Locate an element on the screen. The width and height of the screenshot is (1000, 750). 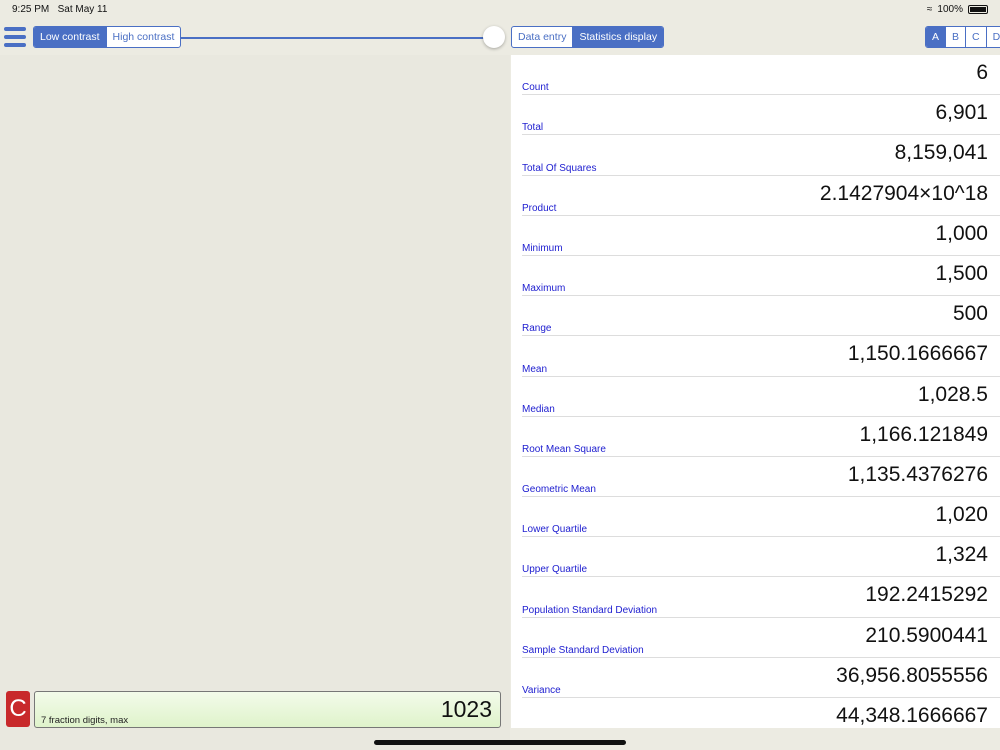
set-c-button: C is located at coordinates (975, 37).